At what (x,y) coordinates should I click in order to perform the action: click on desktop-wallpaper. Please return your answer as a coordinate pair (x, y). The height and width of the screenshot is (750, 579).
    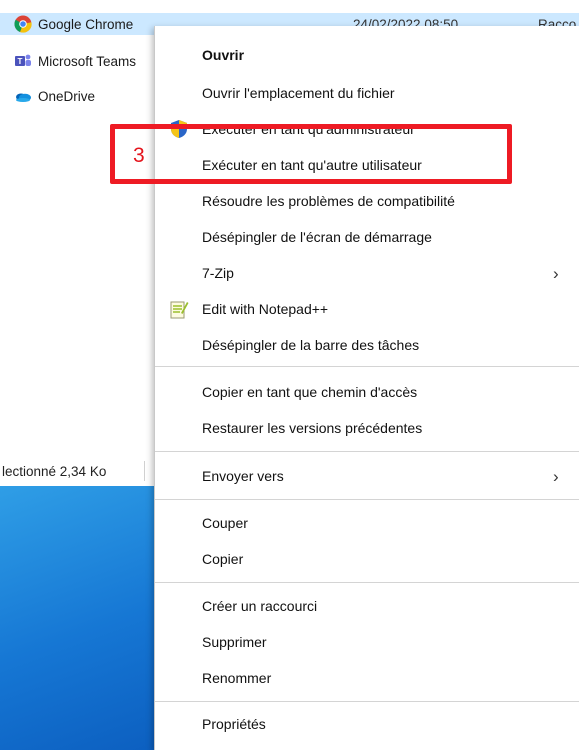
    Looking at the image, I should click on (80, 618).